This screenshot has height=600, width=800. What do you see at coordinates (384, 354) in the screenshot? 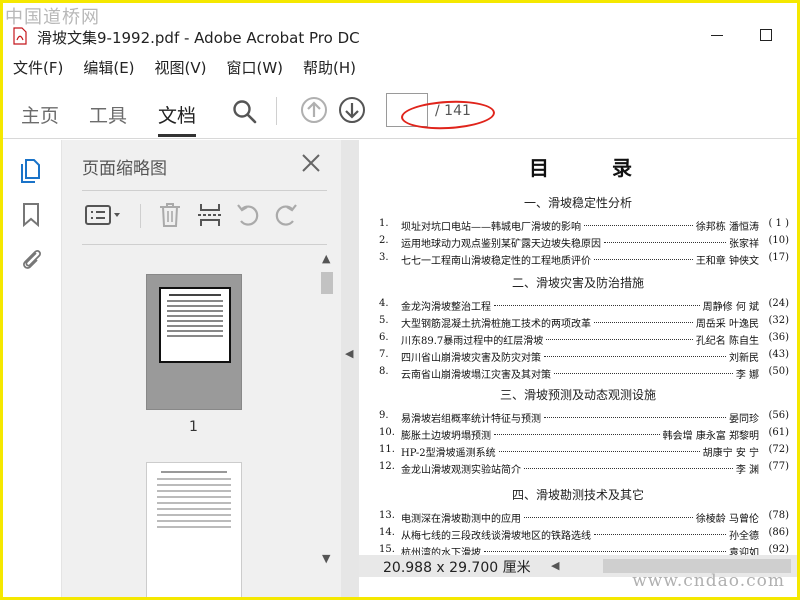
I see `toc-entry-number: 7.` at bounding box center [384, 354].